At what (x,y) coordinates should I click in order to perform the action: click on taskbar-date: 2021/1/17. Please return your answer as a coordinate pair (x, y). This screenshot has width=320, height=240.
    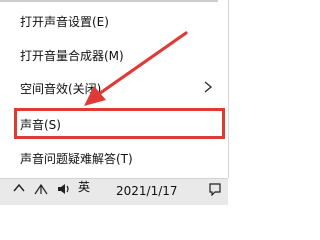
    Looking at the image, I should click on (147, 191).